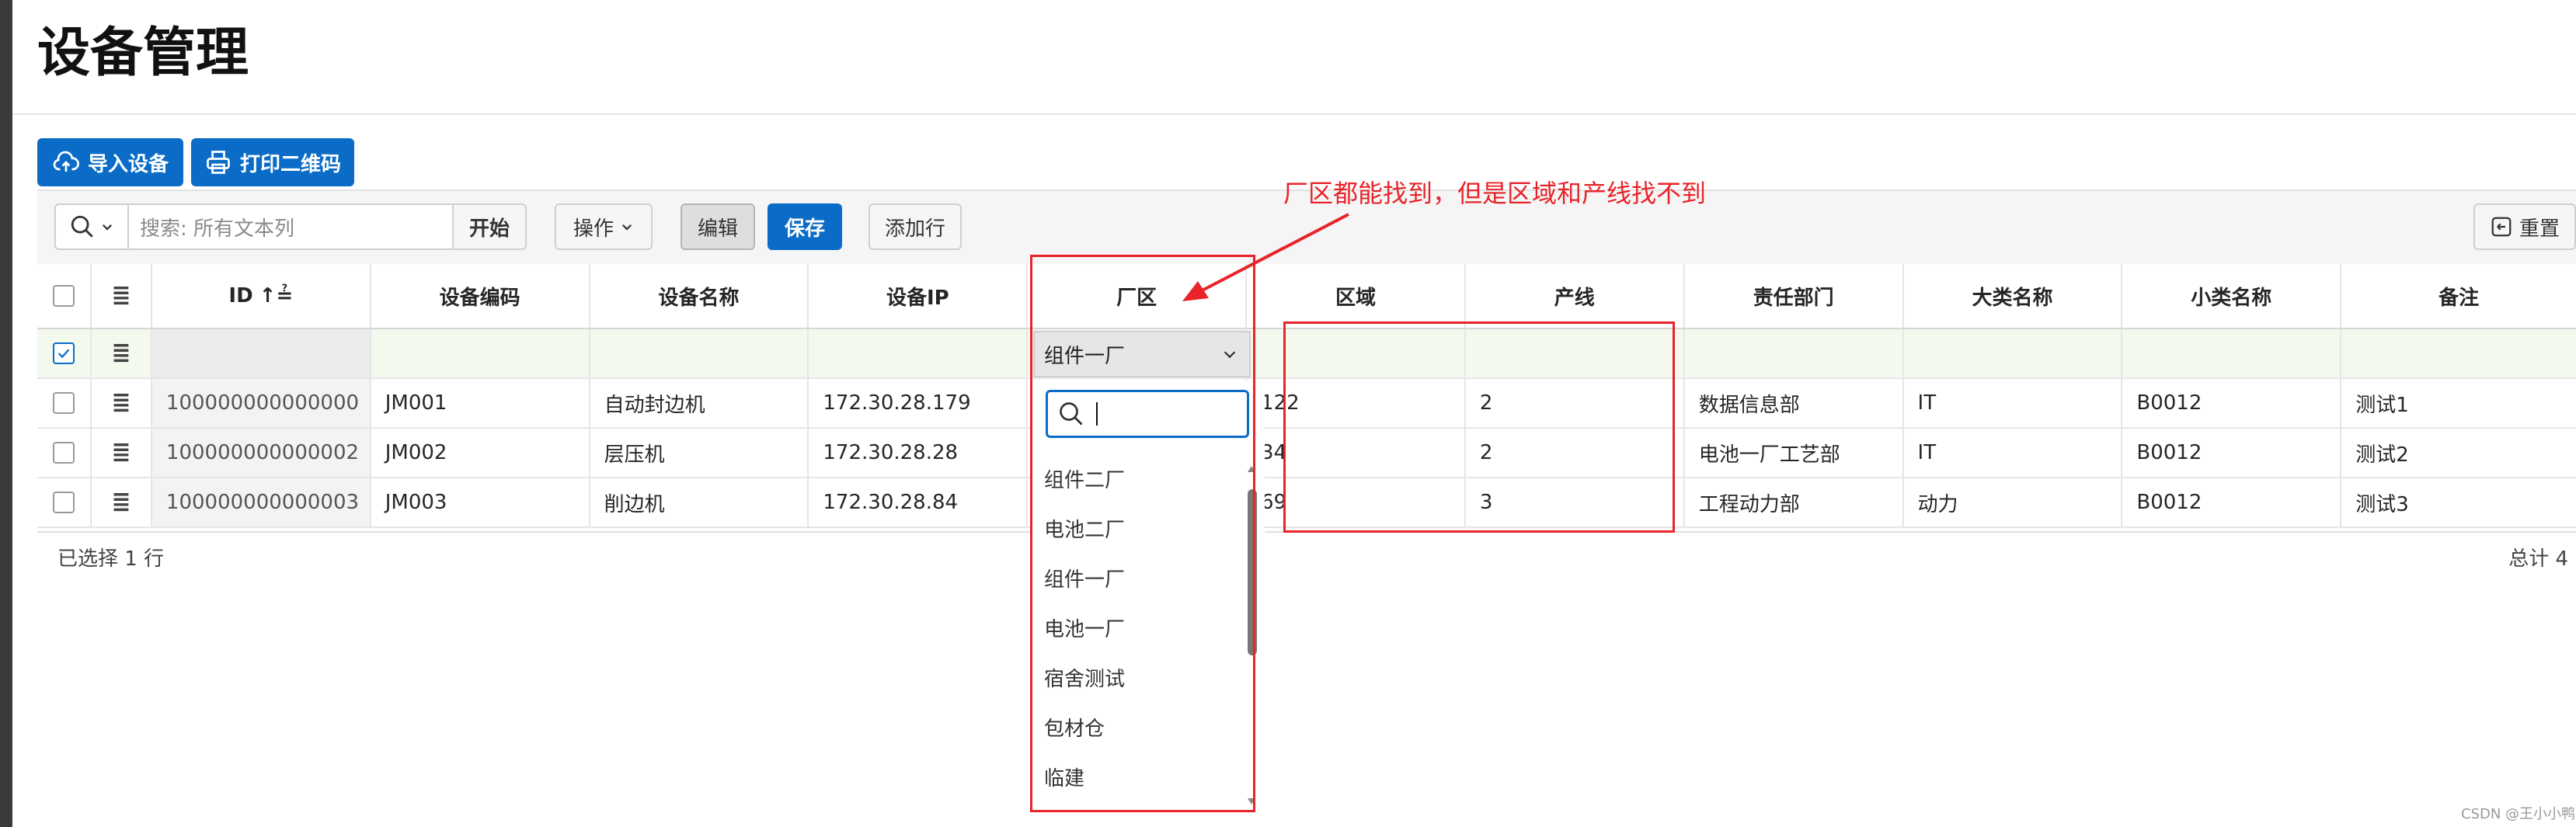 The image size is (2576, 827). I want to click on reset-button: 重置, so click(2524, 227).